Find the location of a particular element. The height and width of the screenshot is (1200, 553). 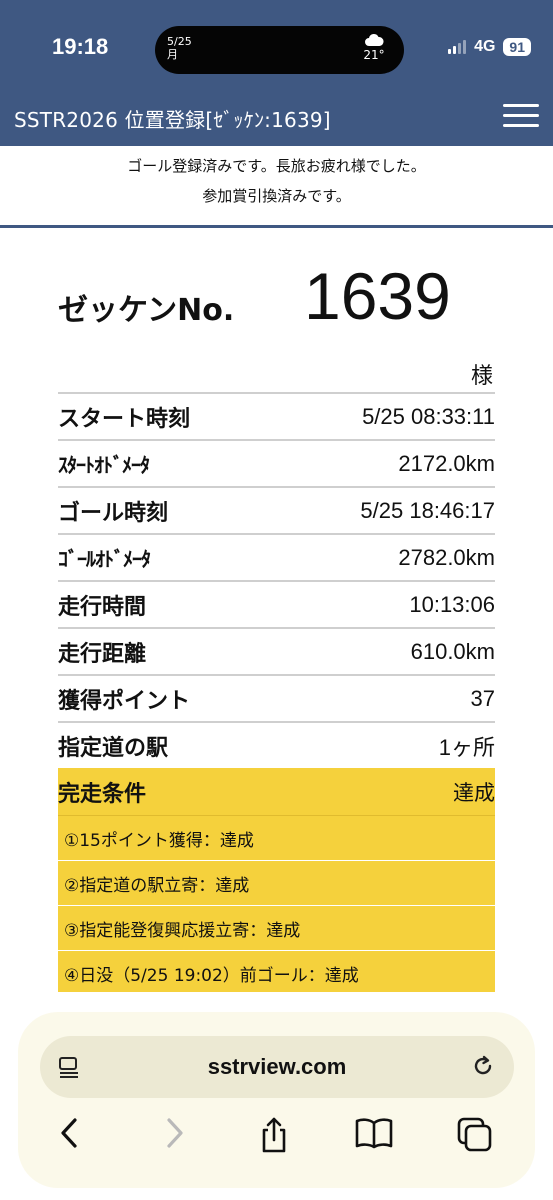

conditions-header: 完走条件 達成 is located at coordinates (276, 792).